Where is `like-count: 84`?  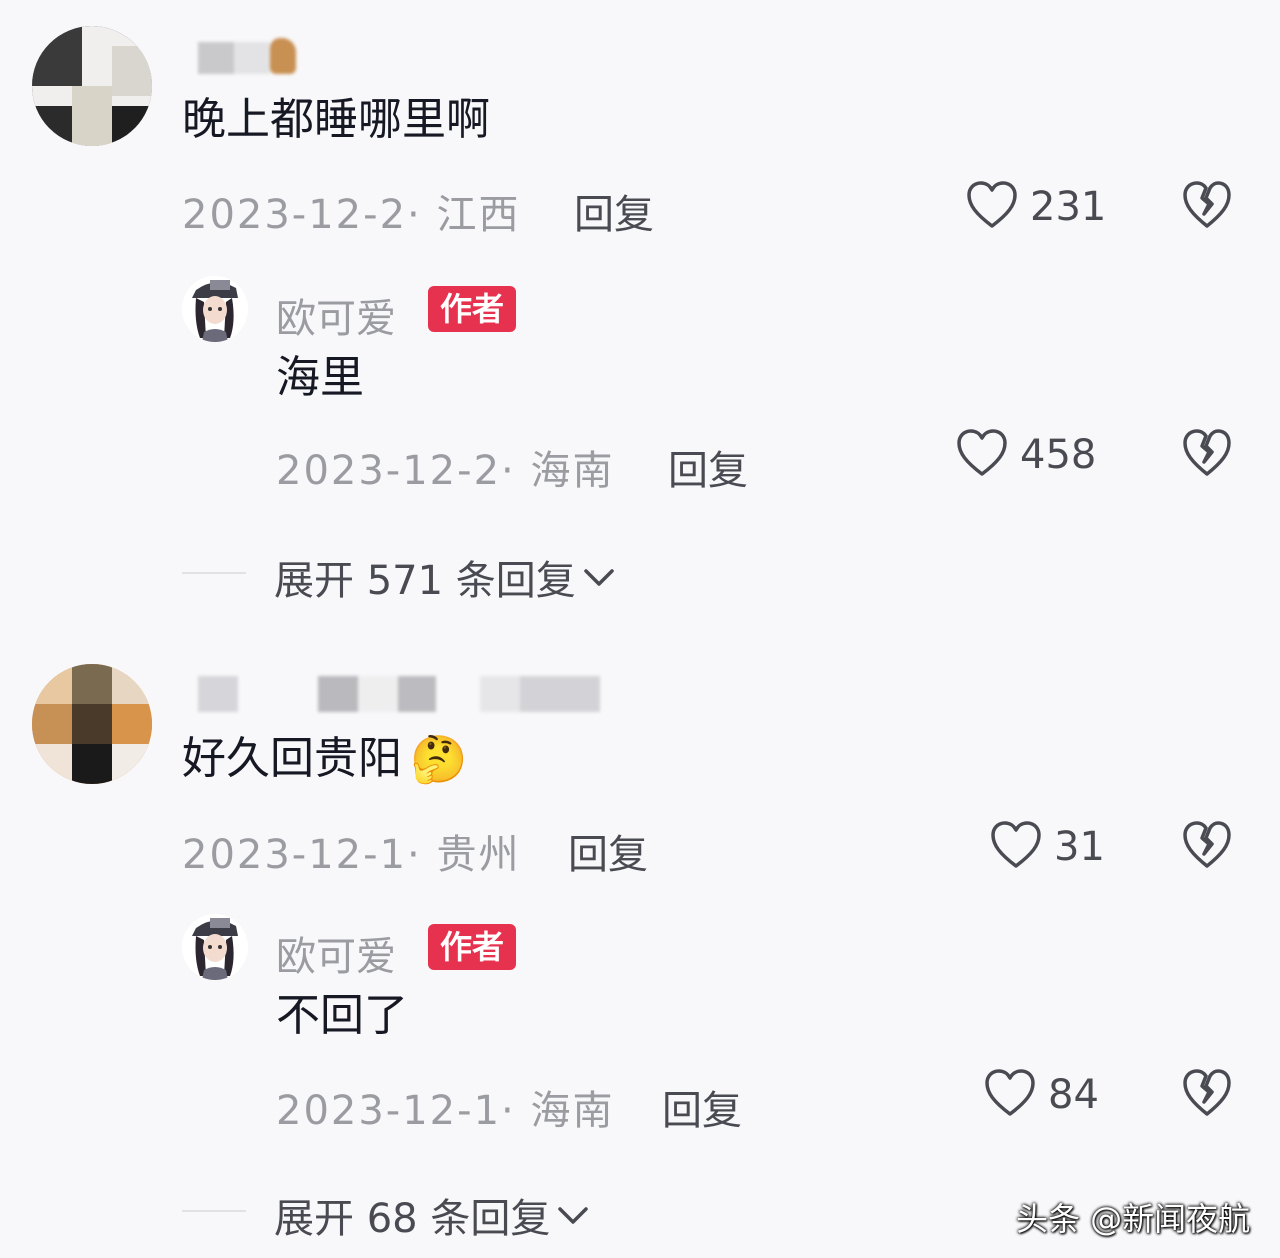
like-count: 84 is located at coordinates (1073, 1095).